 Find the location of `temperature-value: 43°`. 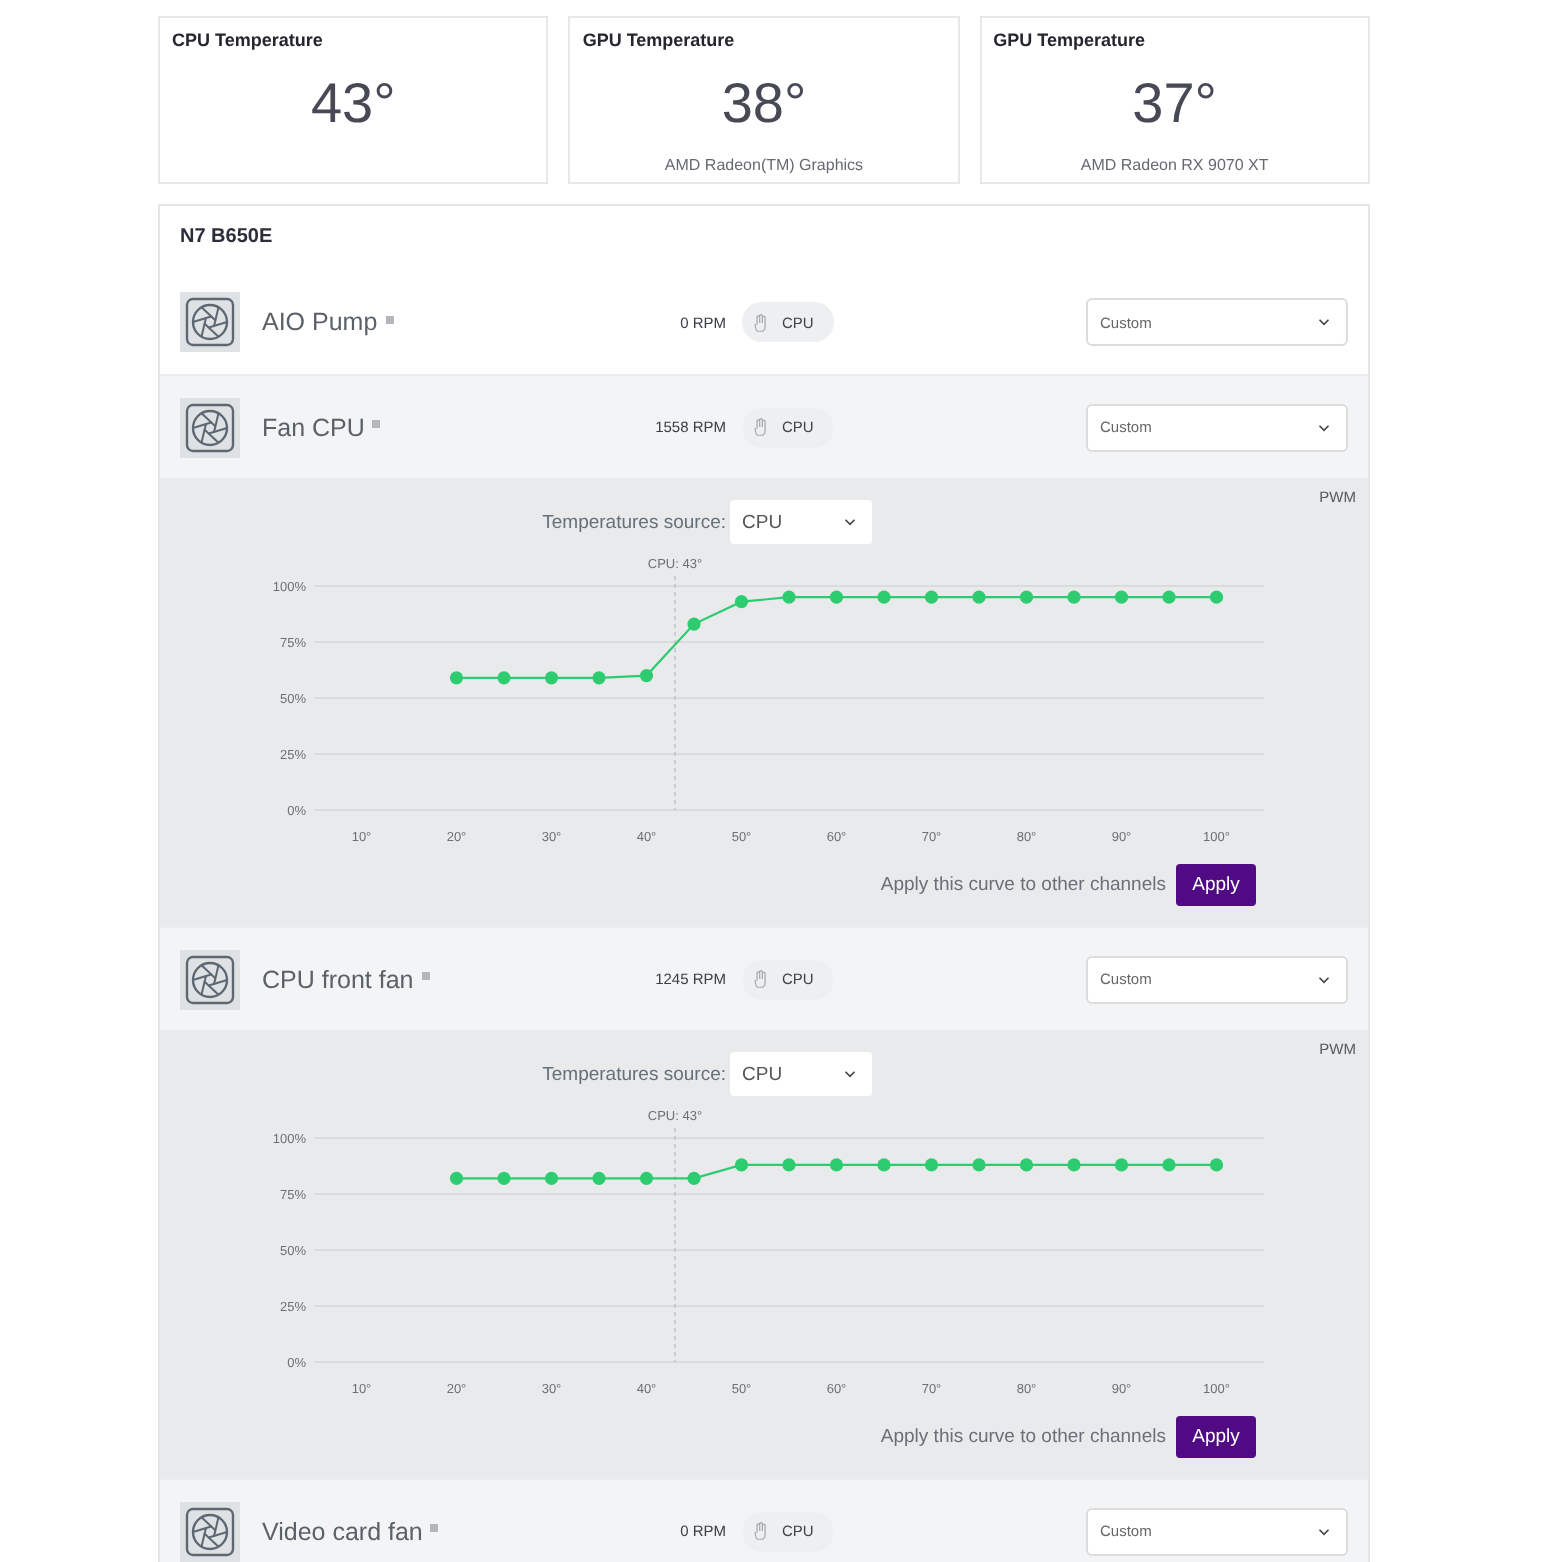

temperature-value: 43° is located at coordinates (353, 104).